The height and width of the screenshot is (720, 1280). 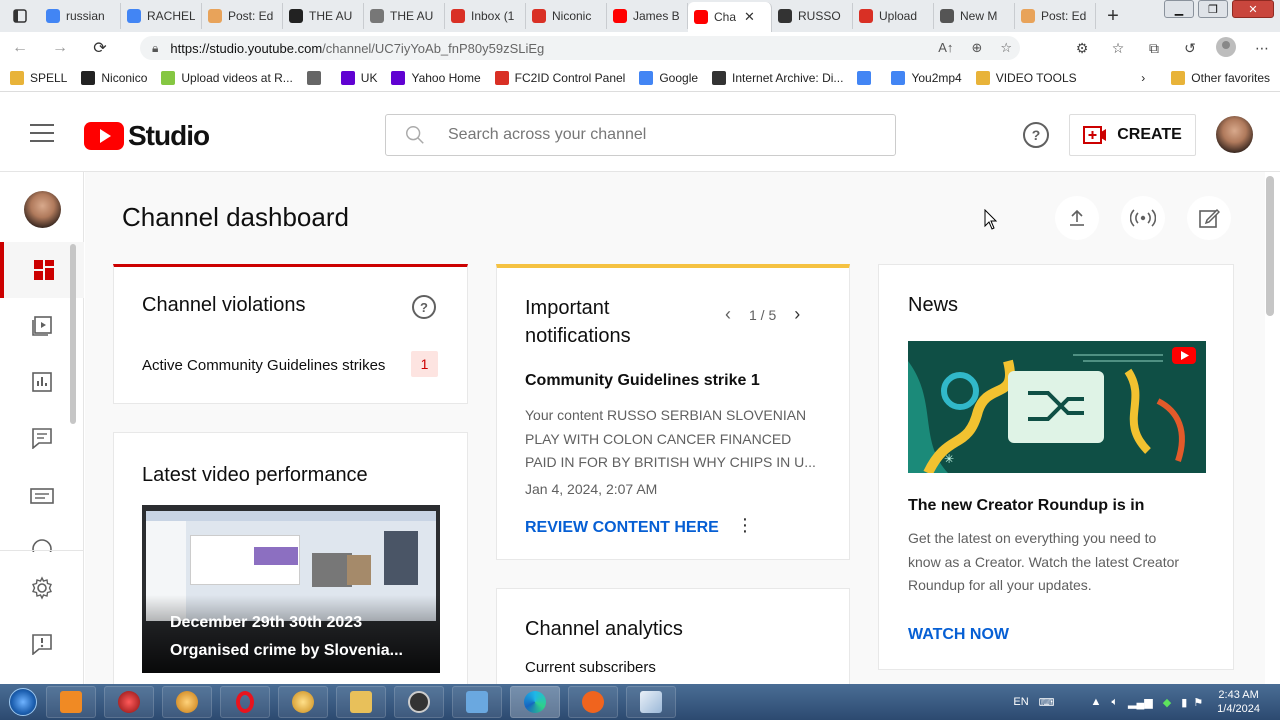 What do you see at coordinates (42, 542) in the screenshot?
I see `sidebar-item-copyright` at bounding box center [42, 542].